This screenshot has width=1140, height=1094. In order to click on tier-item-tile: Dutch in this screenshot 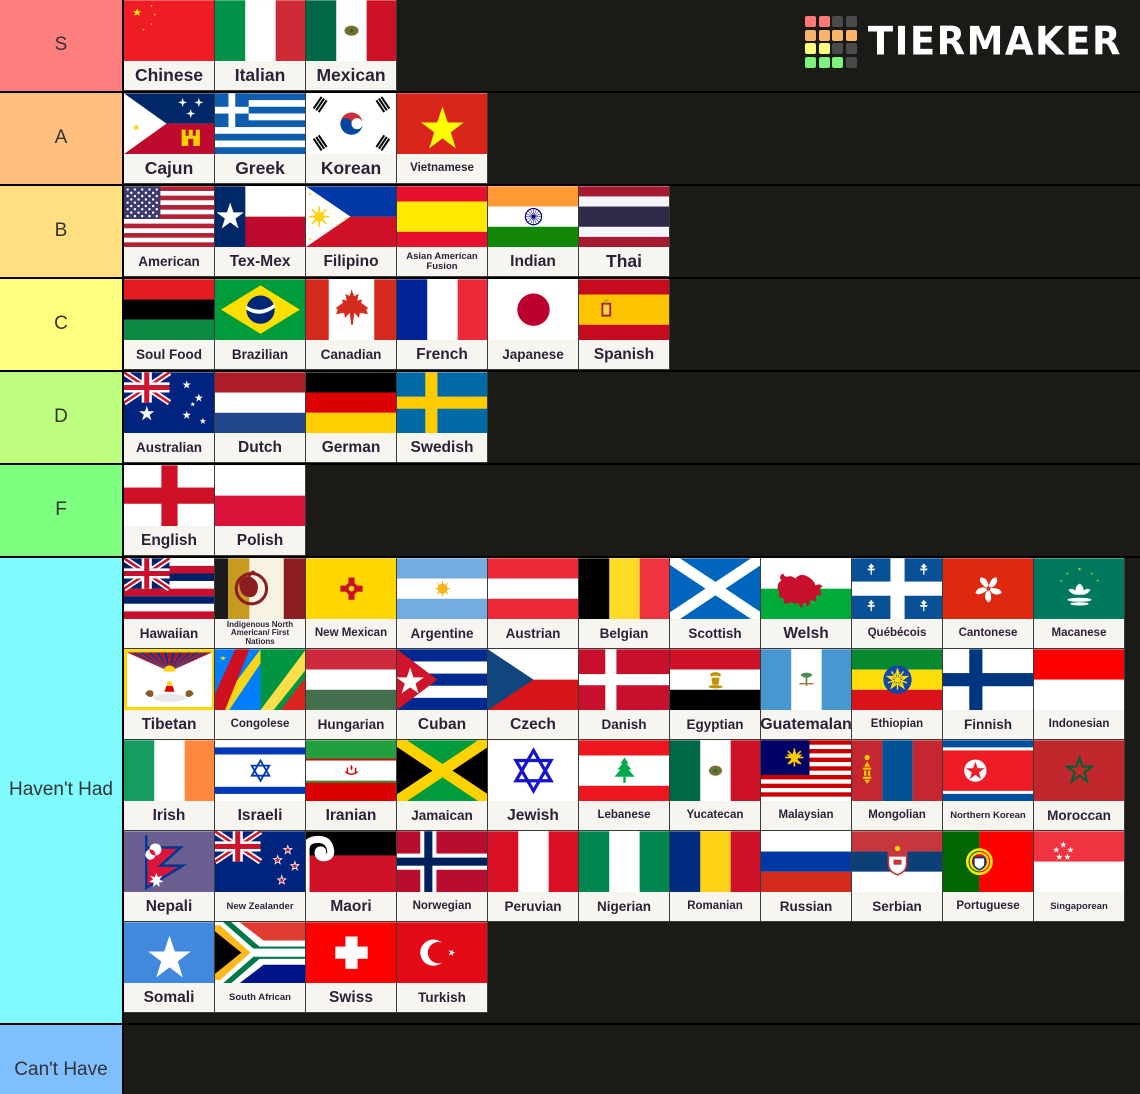, I will do `click(260, 417)`.